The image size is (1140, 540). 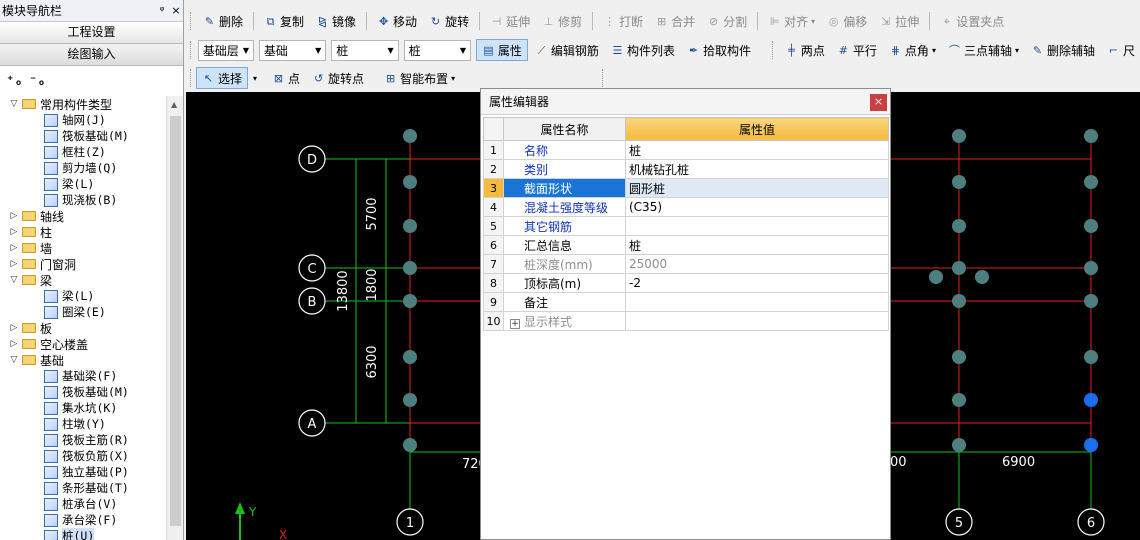 What do you see at coordinates (83, 520) in the screenshot?
I see `tree-item: 承台梁(F)` at bounding box center [83, 520].